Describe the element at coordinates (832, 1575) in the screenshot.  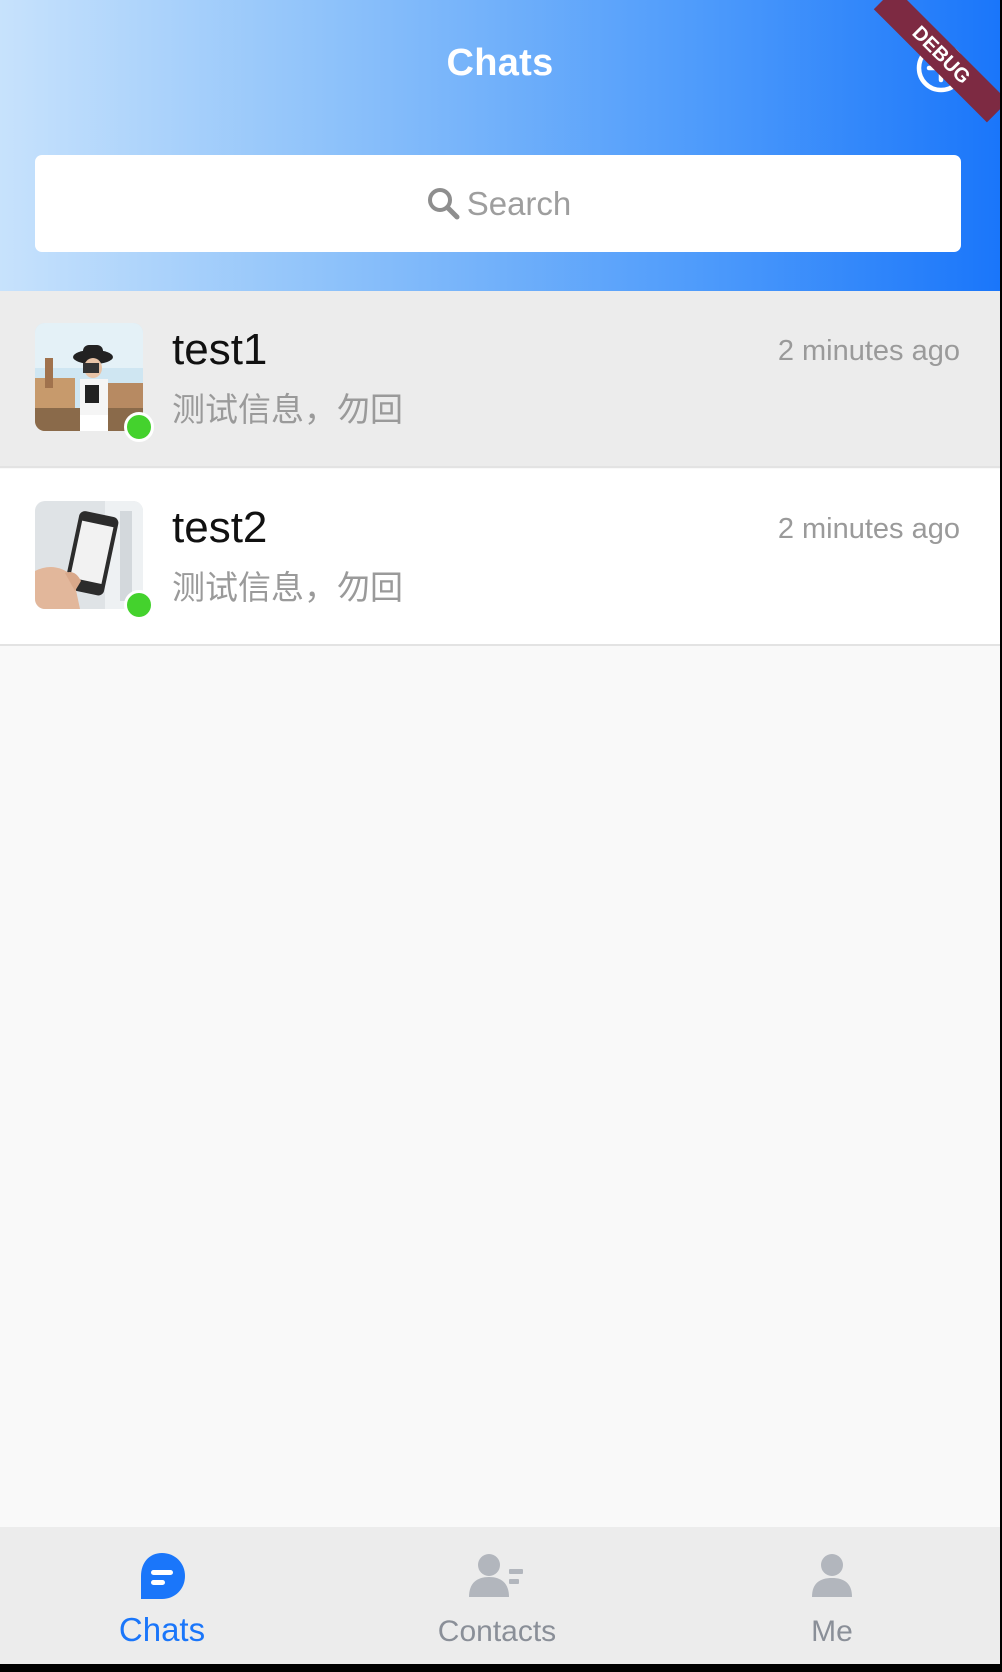
I see `person-icon` at that location.